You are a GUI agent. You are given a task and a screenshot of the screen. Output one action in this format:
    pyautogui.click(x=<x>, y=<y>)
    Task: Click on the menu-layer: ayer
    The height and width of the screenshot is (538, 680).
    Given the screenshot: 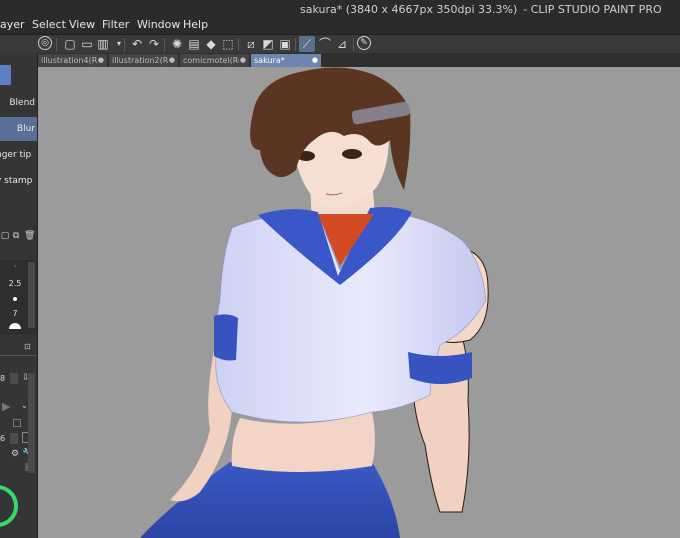 What is the action you would take?
    pyautogui.click(x=12, y=24)
    